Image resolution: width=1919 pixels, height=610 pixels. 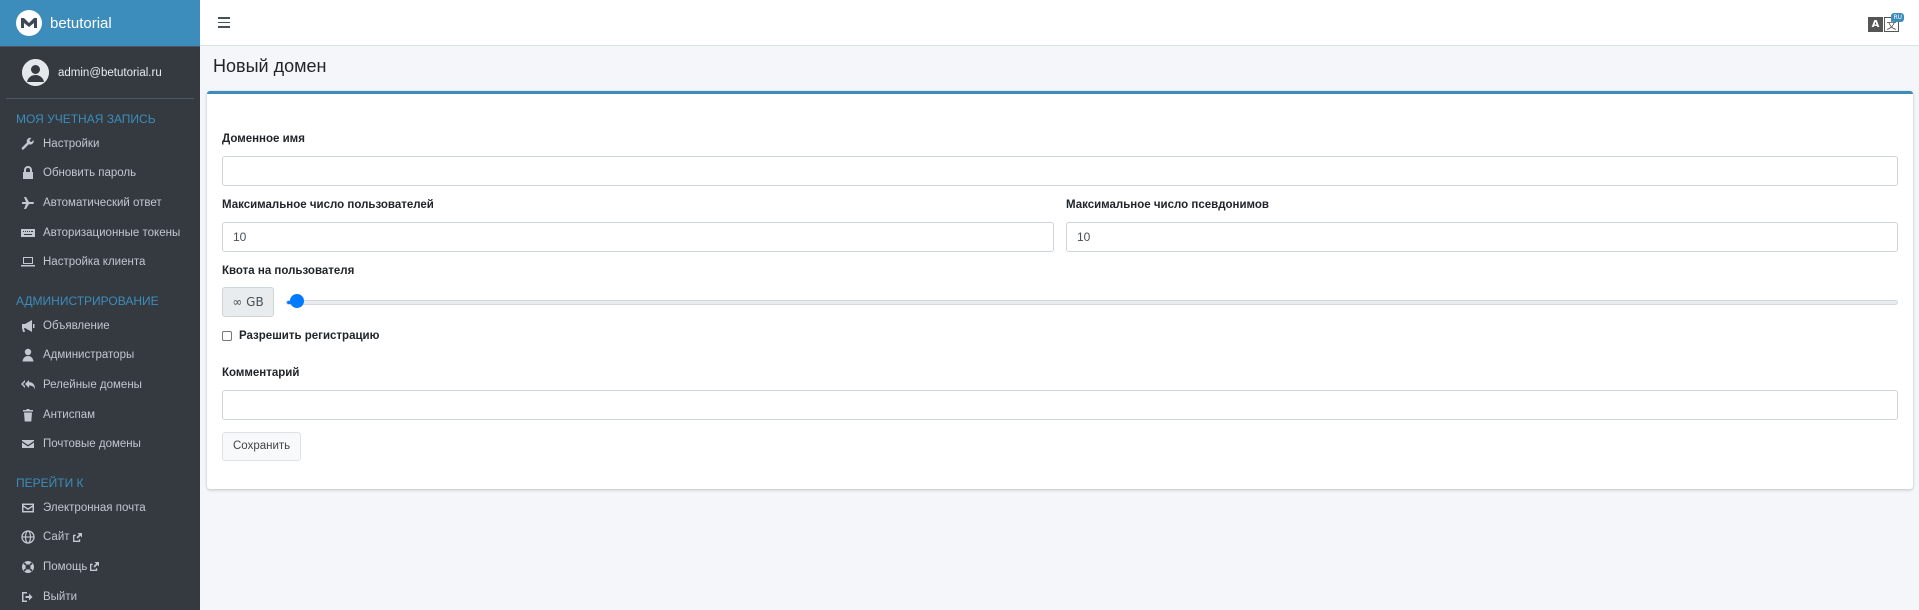 What do you see at coordinates (1482, 237) in the screenshot?
I see `max-aliases-input` at bounding box center [1482, 237].